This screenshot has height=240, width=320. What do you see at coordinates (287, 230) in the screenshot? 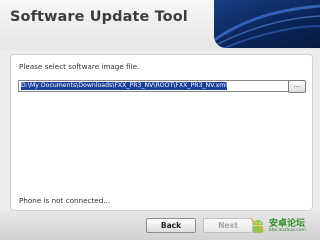
I see `watermark-url: bbs.anzhuo.com` at bounding box center [287, 230].